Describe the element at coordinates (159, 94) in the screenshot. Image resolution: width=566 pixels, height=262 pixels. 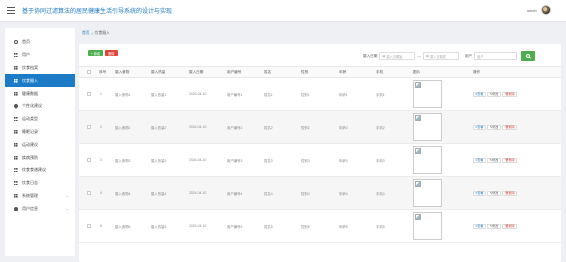
I see `cell-calories: 摄入热量1` at that location.